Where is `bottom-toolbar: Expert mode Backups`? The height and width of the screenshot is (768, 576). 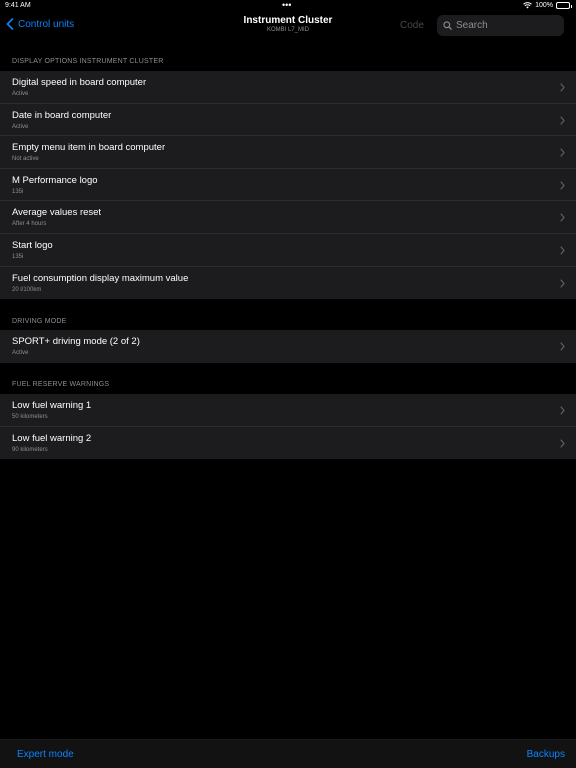 bottom-toolbar: Expert mode Backups is located at coordinates (288, 753).